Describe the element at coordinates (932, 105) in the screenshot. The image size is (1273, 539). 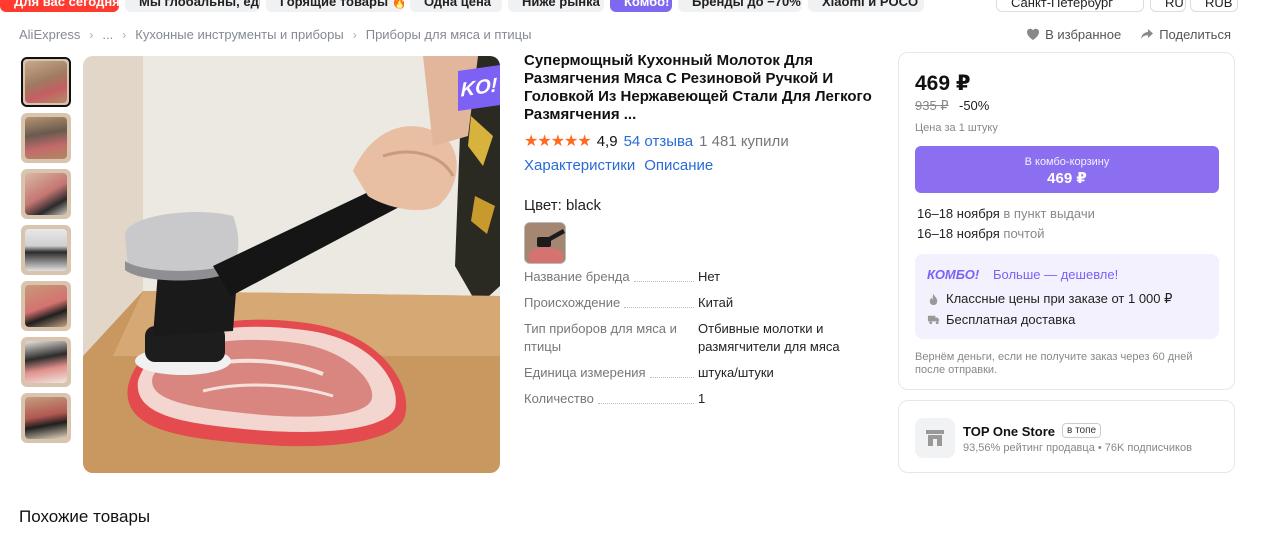
I see `old-price: 935 ₽` at that location.